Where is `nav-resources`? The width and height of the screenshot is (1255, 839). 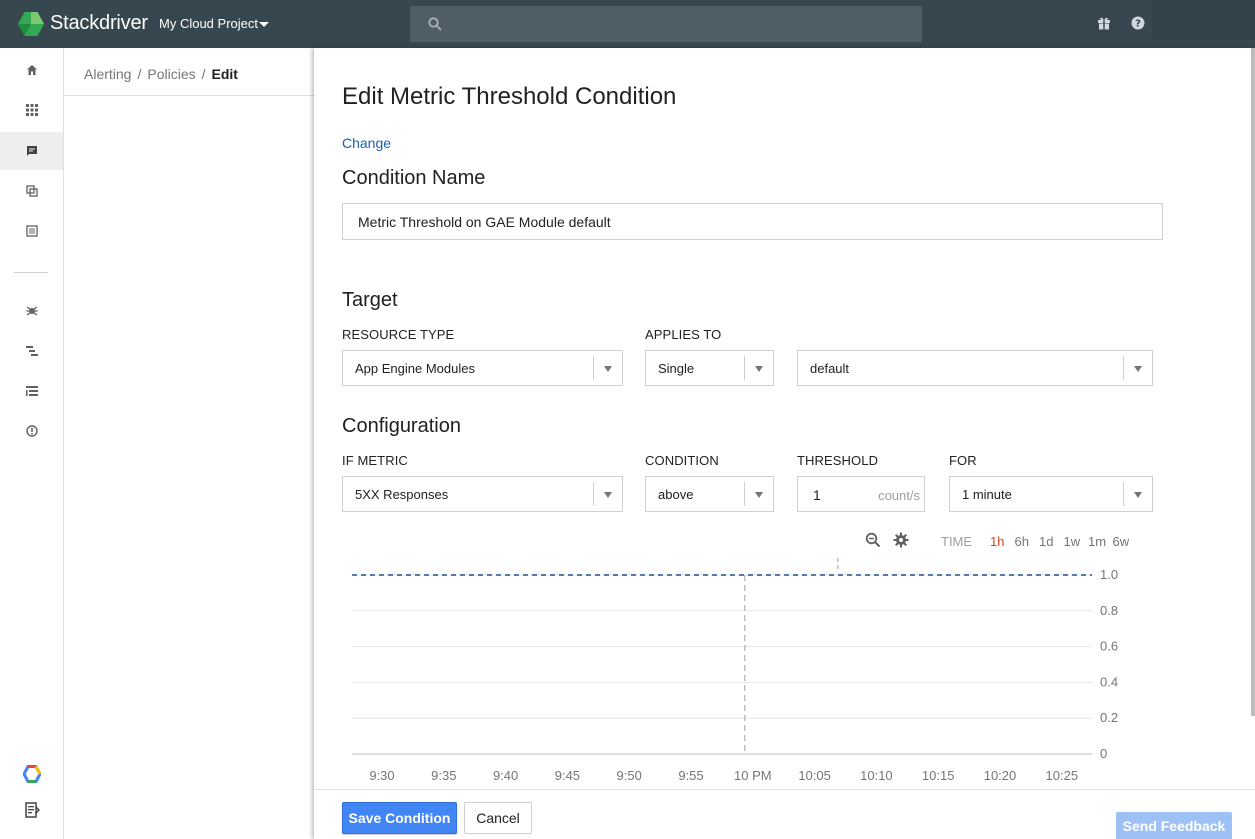
nav-resources is located at coordinates (31, 231).